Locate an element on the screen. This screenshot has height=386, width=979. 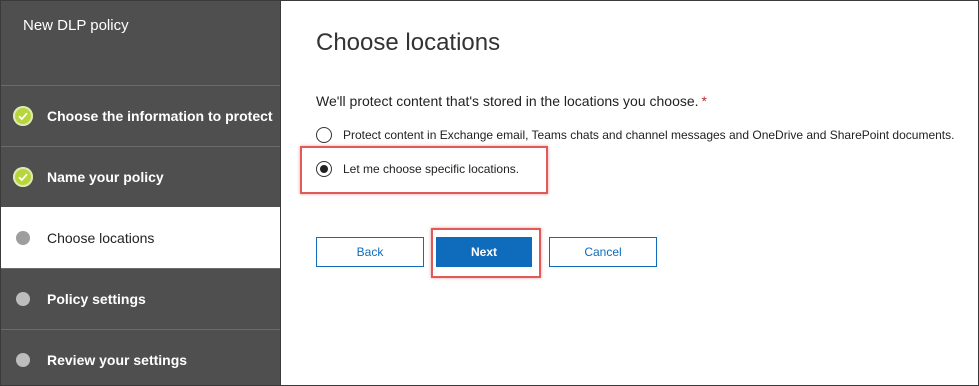
page-title: Choose locations is located at coordinates (408, 42).